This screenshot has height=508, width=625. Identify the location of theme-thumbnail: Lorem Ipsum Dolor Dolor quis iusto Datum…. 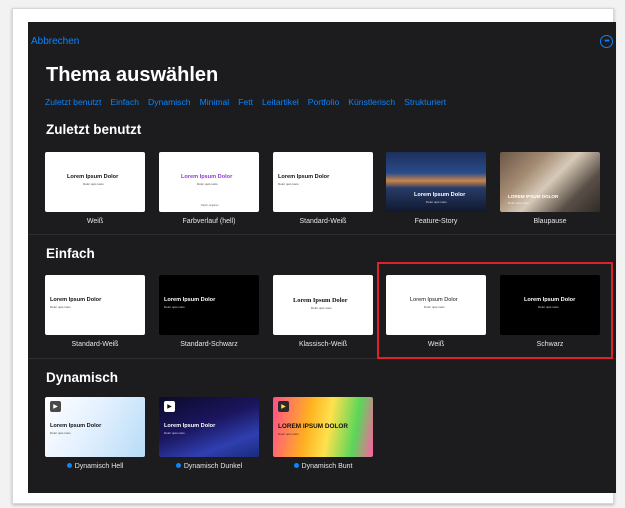
(209, 182).